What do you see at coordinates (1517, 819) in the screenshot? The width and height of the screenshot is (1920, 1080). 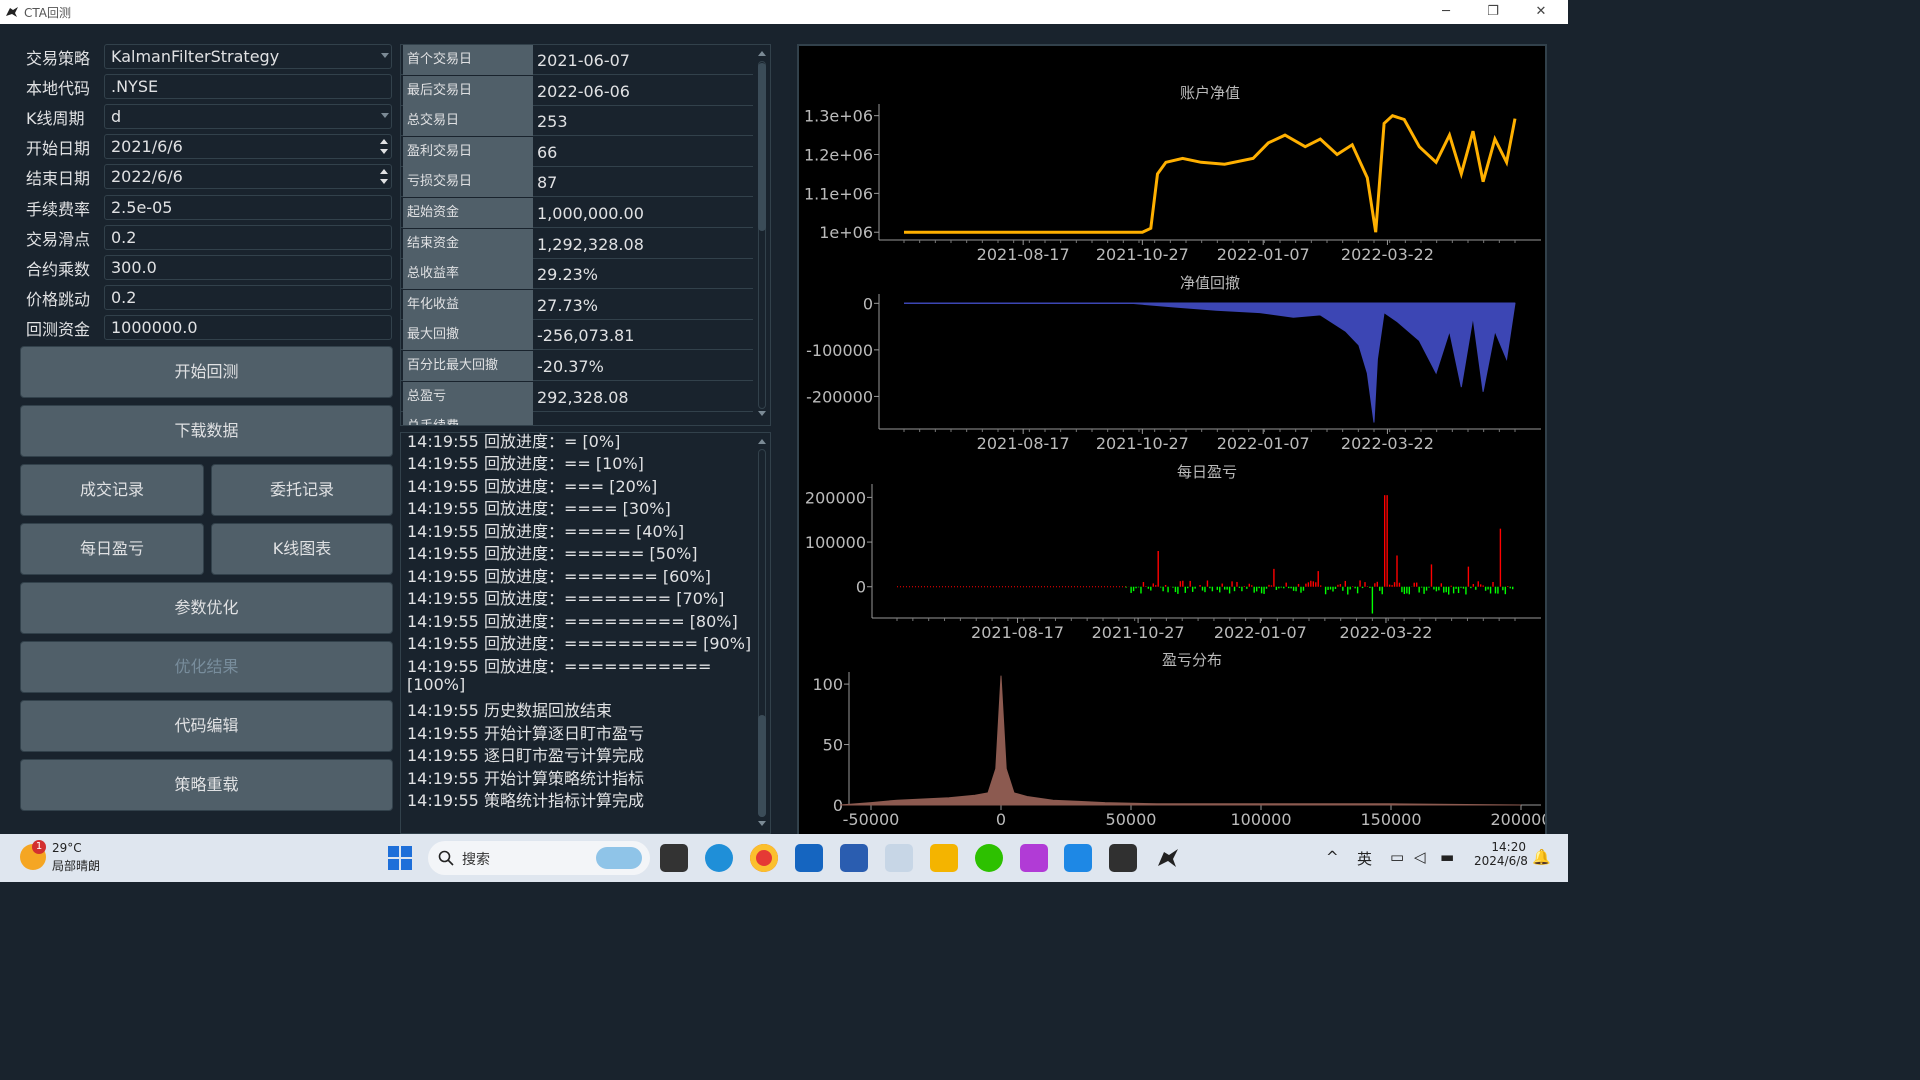 I see `x-tick-label: 200000` at bounding box center [1517, 819].